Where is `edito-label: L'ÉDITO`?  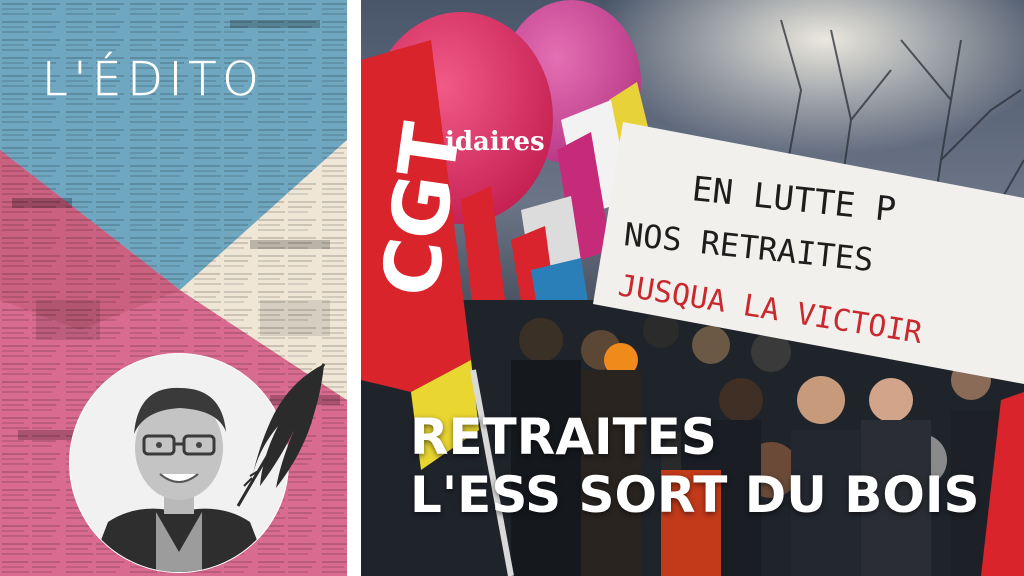 edito-label: L'ÉDITO is located at coordinates (153, 79).